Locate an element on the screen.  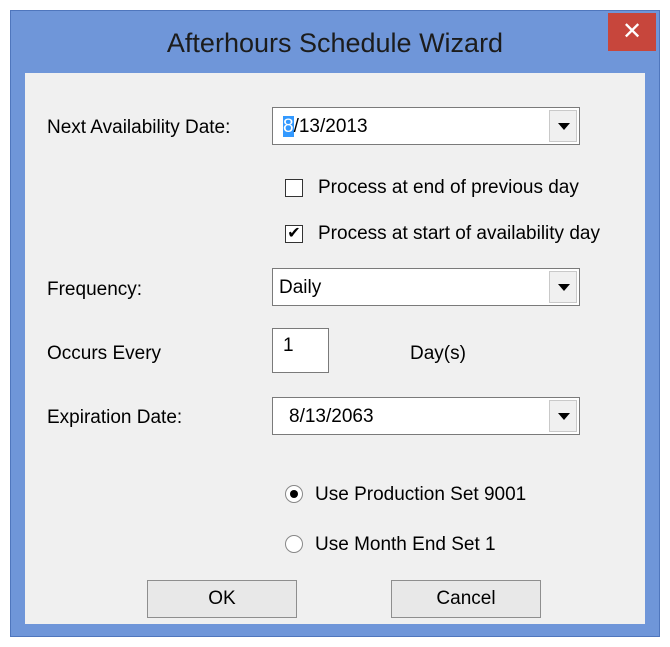
radio-selected-dot is located at coordinates (294, 494).